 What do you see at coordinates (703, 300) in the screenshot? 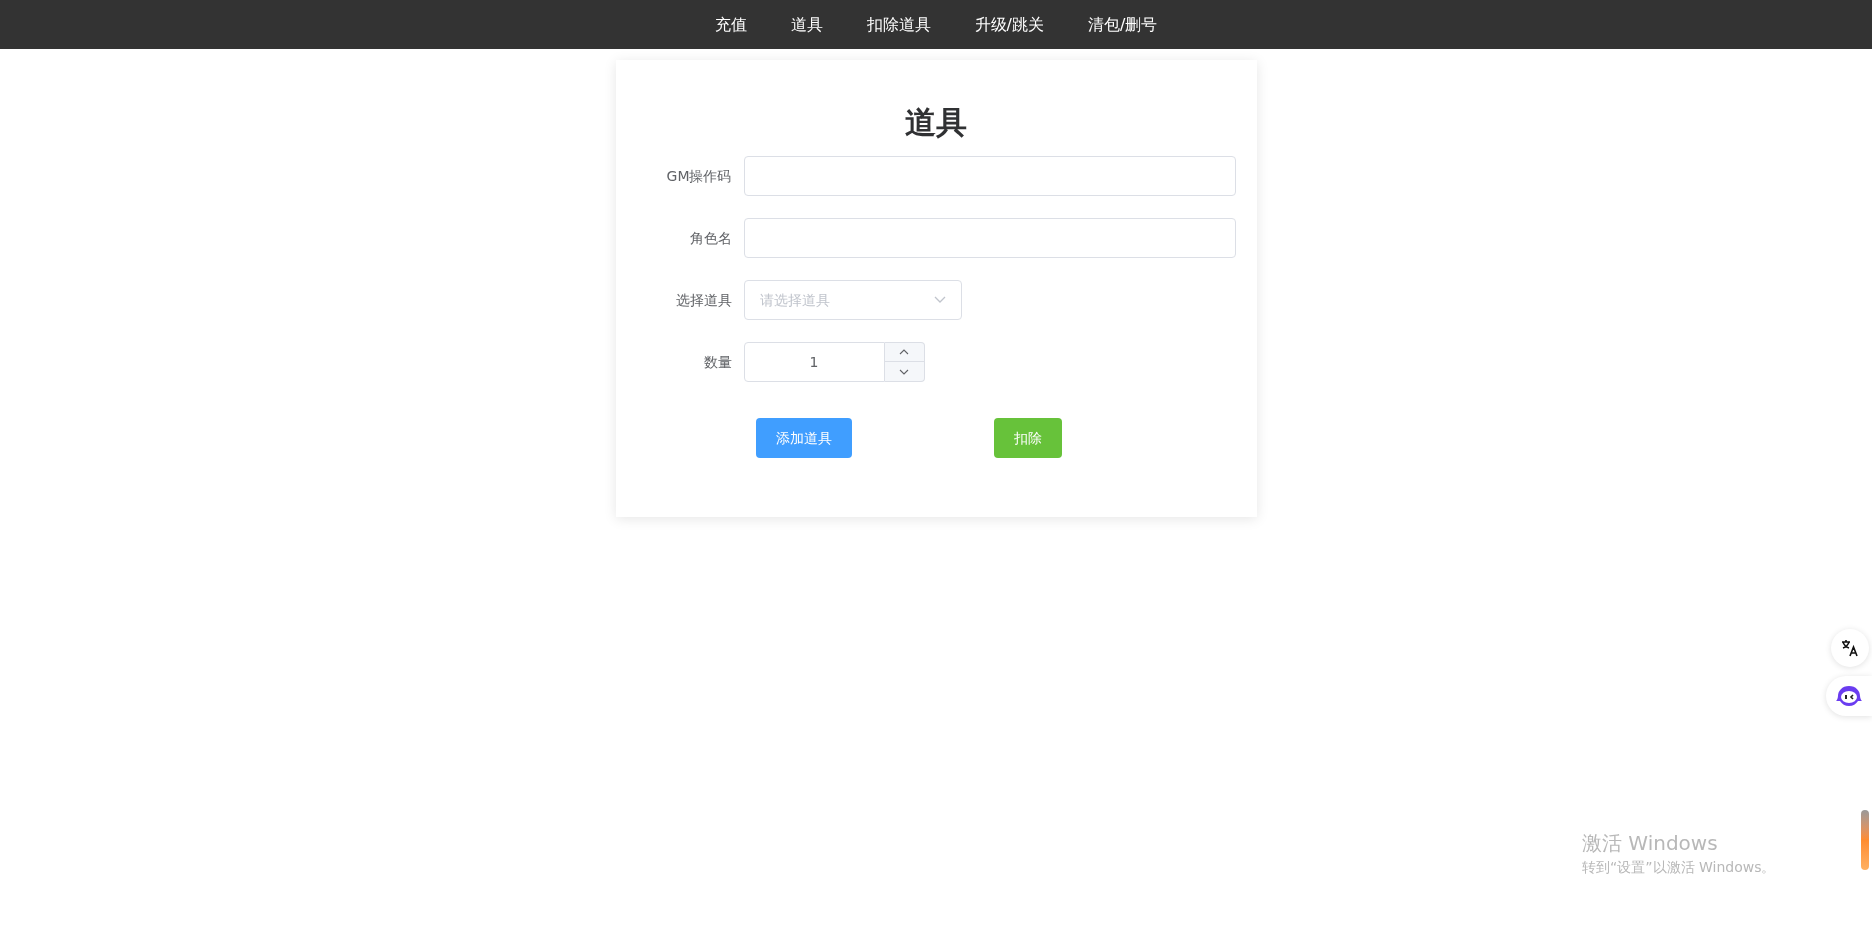
I see `field-label: 选择道具` at bounding box center [703, 300].